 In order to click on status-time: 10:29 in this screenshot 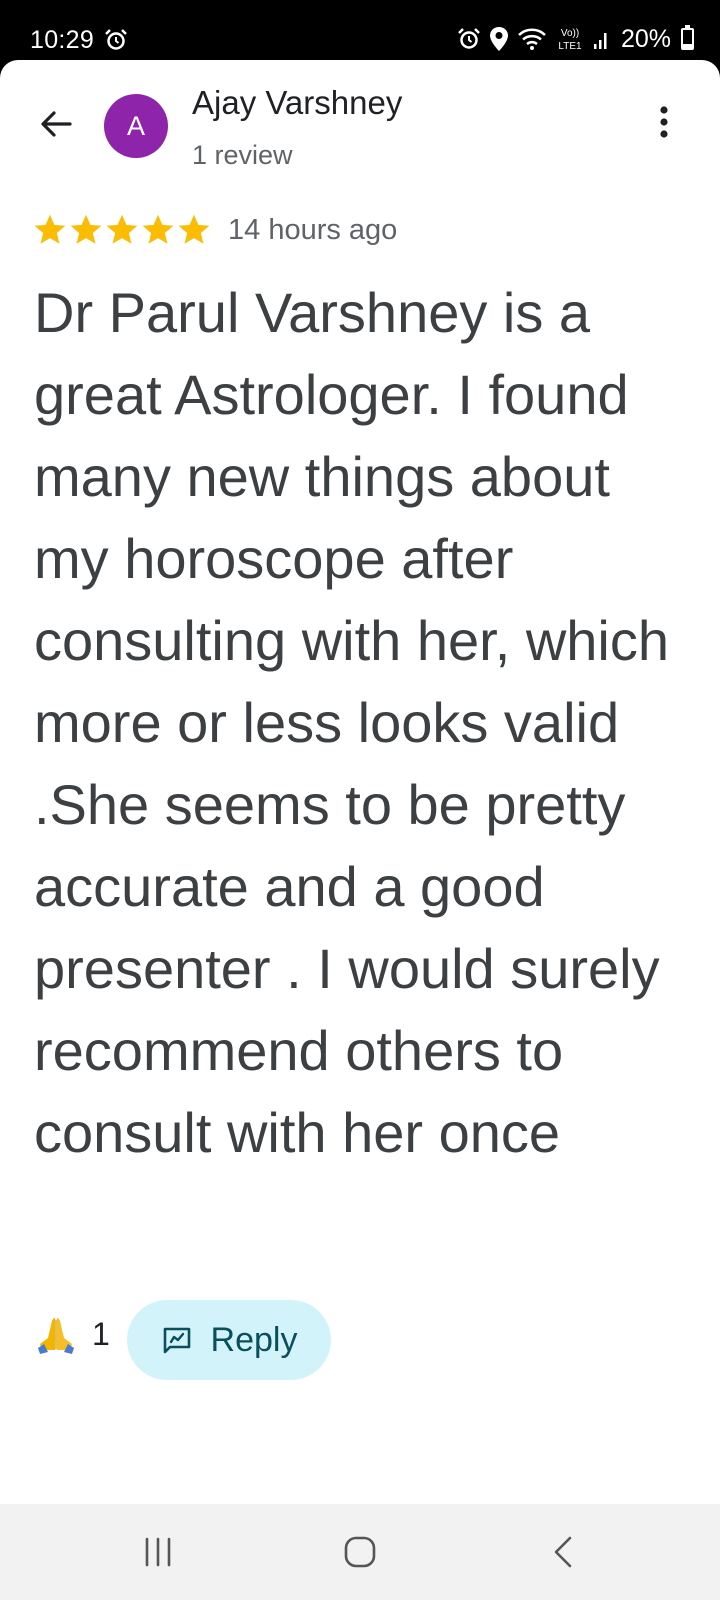, I will do `click(62, 40)`.